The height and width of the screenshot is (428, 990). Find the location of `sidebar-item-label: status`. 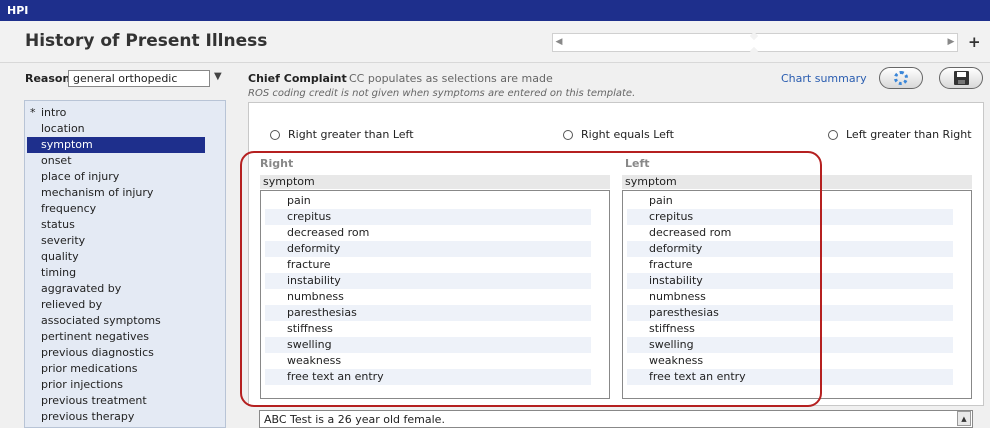

sidebar-item-label: status is located at coordinates (58, 224).